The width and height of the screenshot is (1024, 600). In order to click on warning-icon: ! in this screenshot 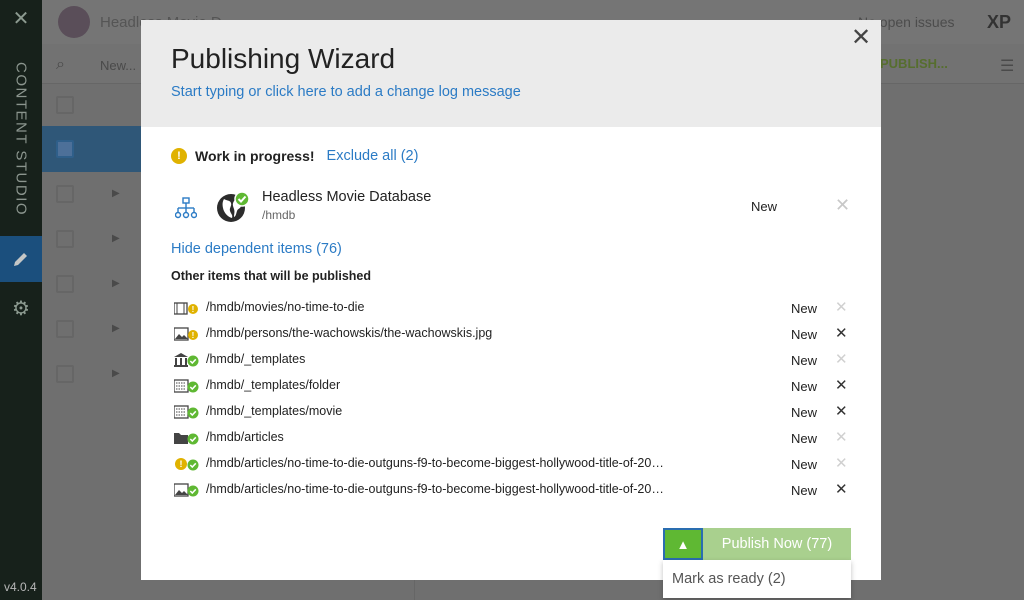, I will do `click(179, 156)`.